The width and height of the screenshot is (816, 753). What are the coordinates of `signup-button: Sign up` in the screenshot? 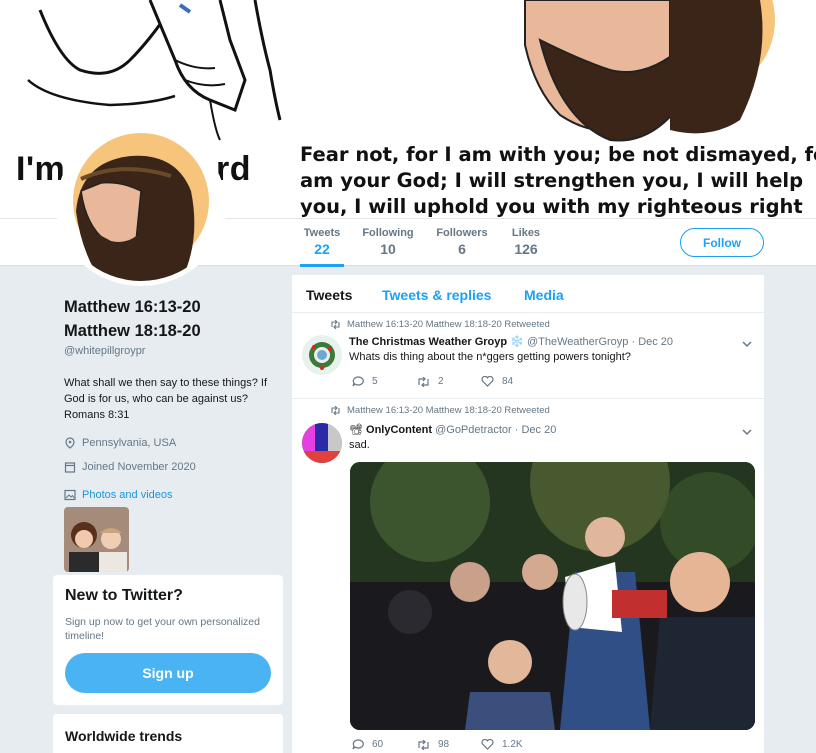 It's located at (168, 673).